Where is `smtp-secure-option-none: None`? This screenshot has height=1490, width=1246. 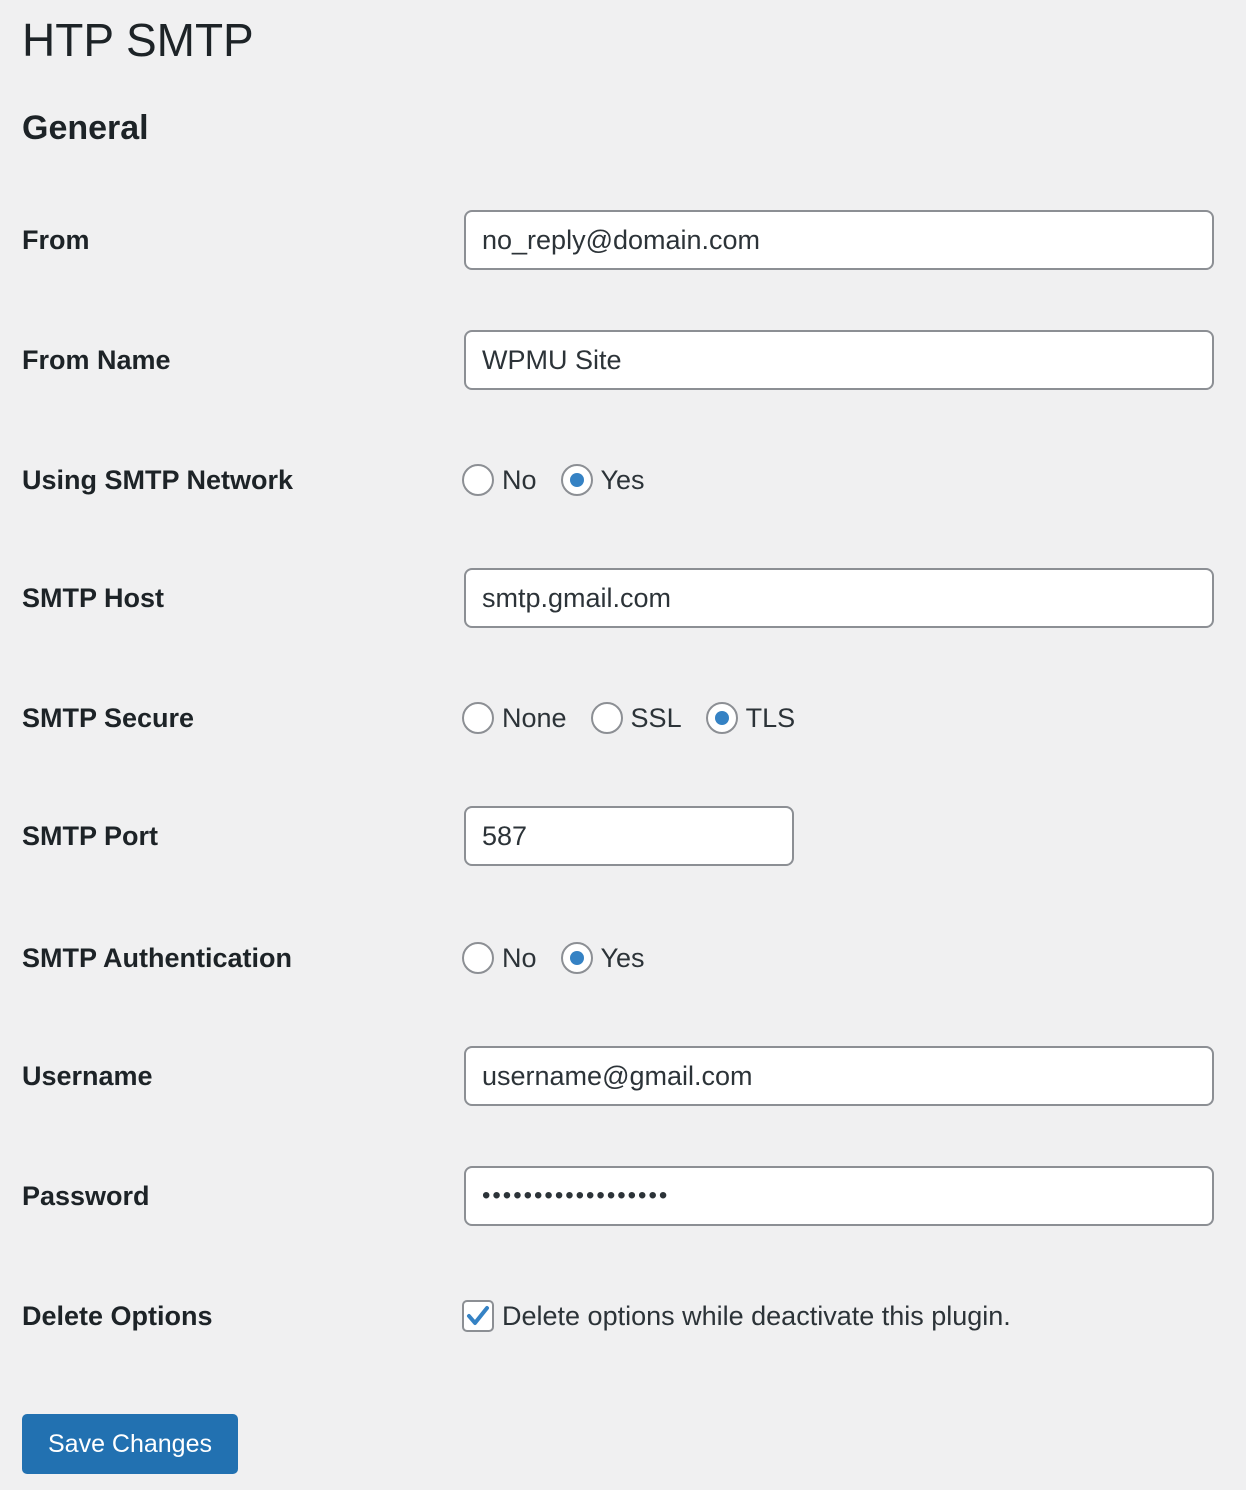 smtp-secure-option-none: None is located at coordinates (514, 718).